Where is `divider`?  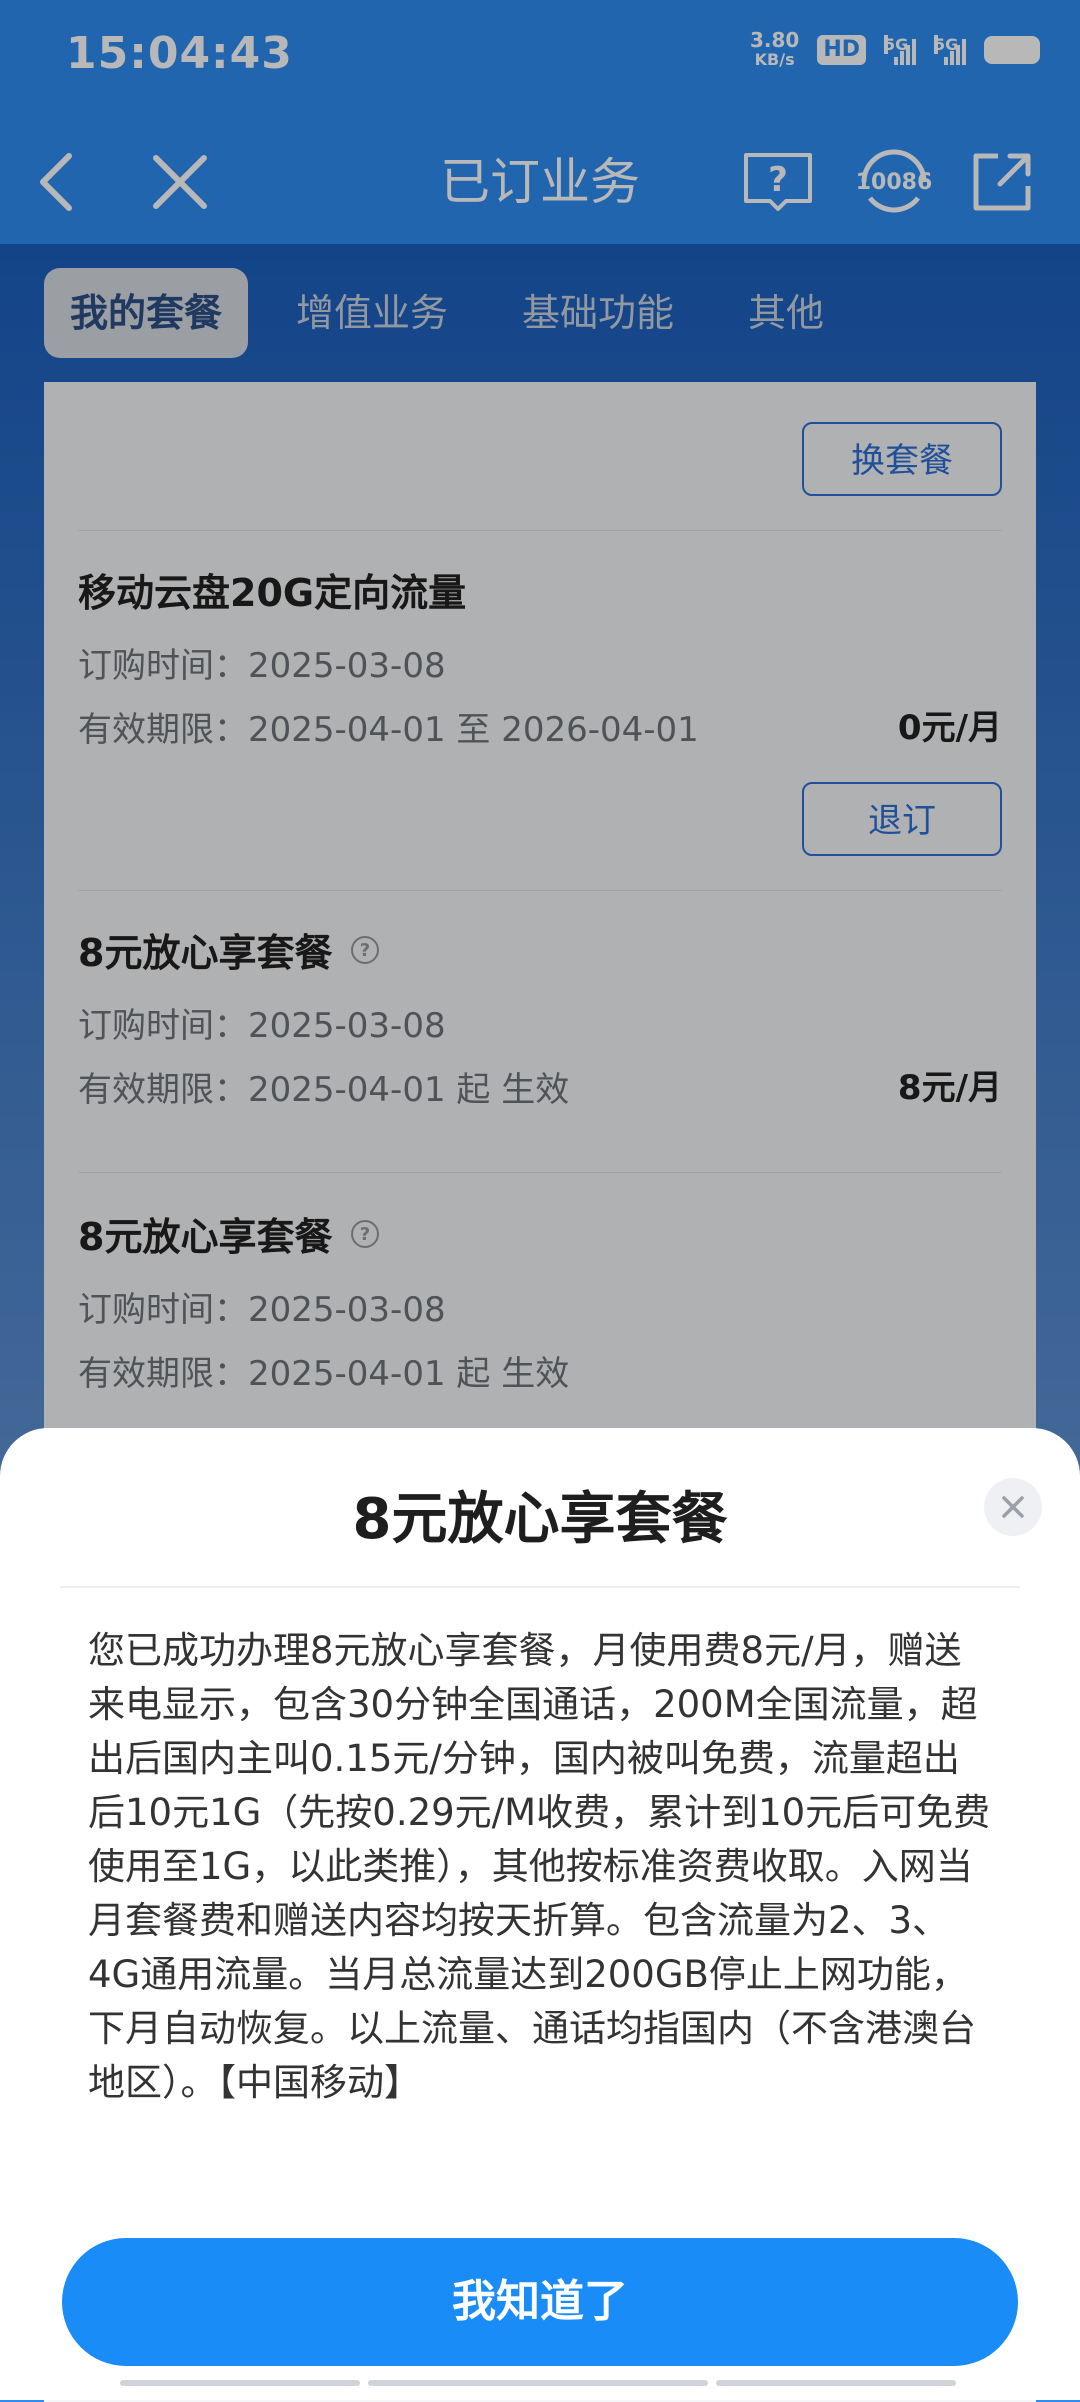 divider is located at coordinates (540, 1587).